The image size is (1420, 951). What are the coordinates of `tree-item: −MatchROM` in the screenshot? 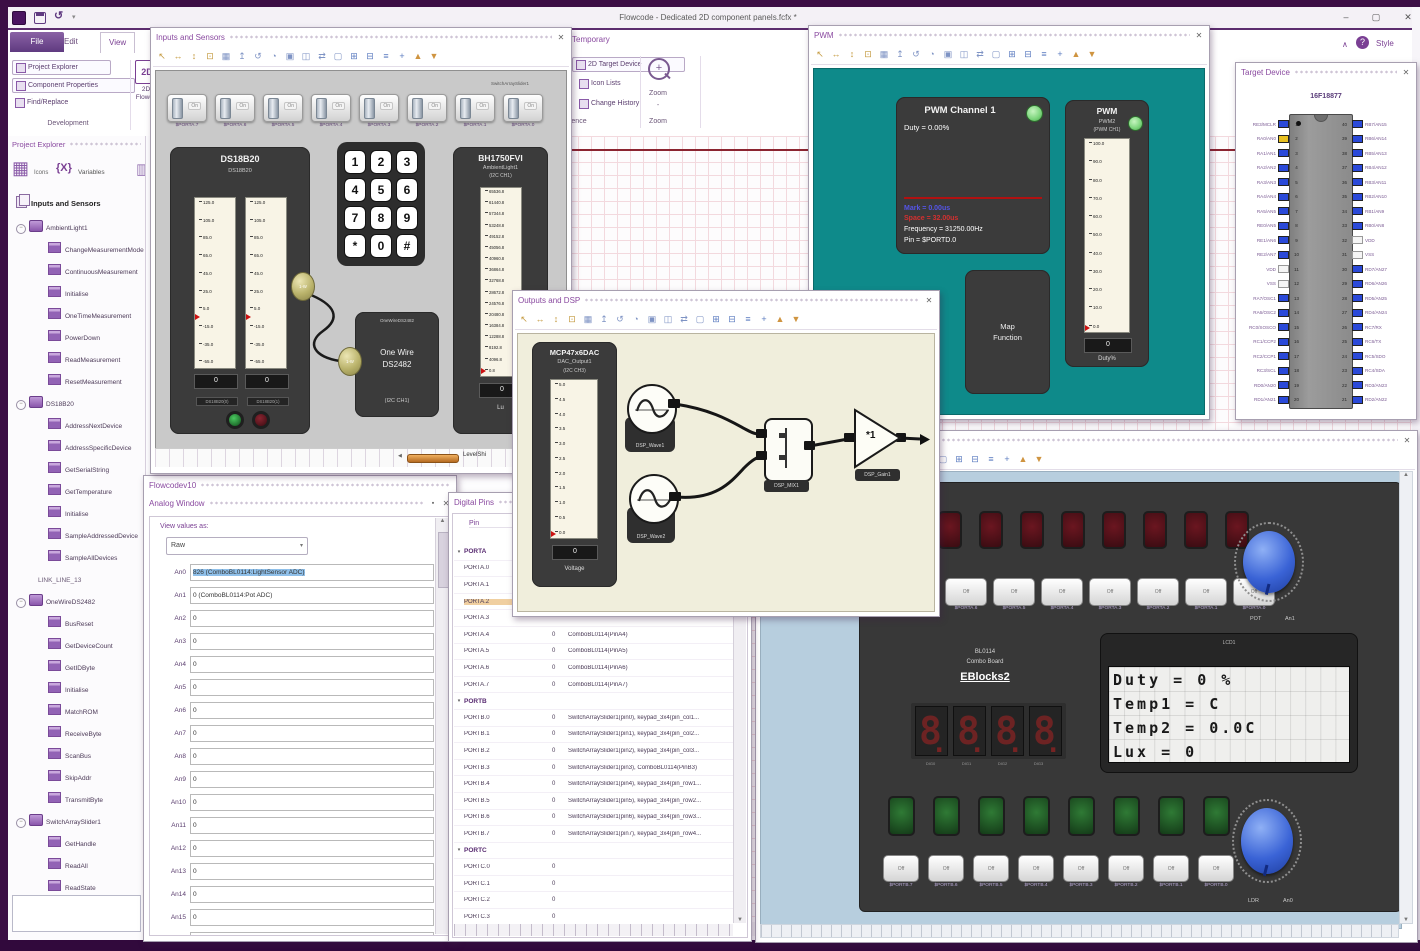 It's located at (76, 713).